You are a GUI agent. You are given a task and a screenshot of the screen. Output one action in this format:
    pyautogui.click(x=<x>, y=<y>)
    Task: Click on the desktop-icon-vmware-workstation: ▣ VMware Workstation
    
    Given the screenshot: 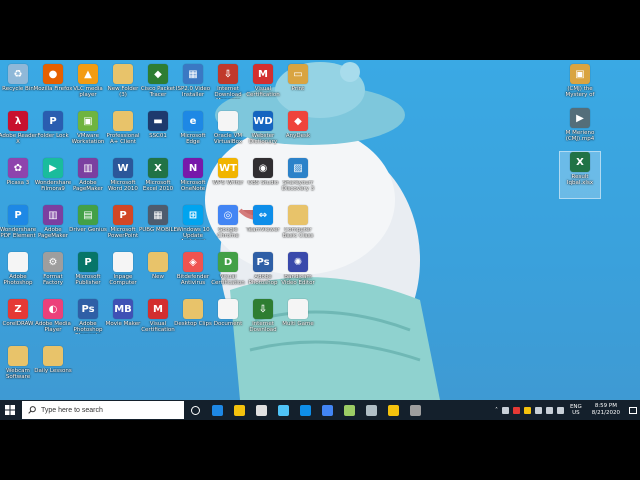 What is the action you would take?
    pyautogui.click(x=88, y=134)
    